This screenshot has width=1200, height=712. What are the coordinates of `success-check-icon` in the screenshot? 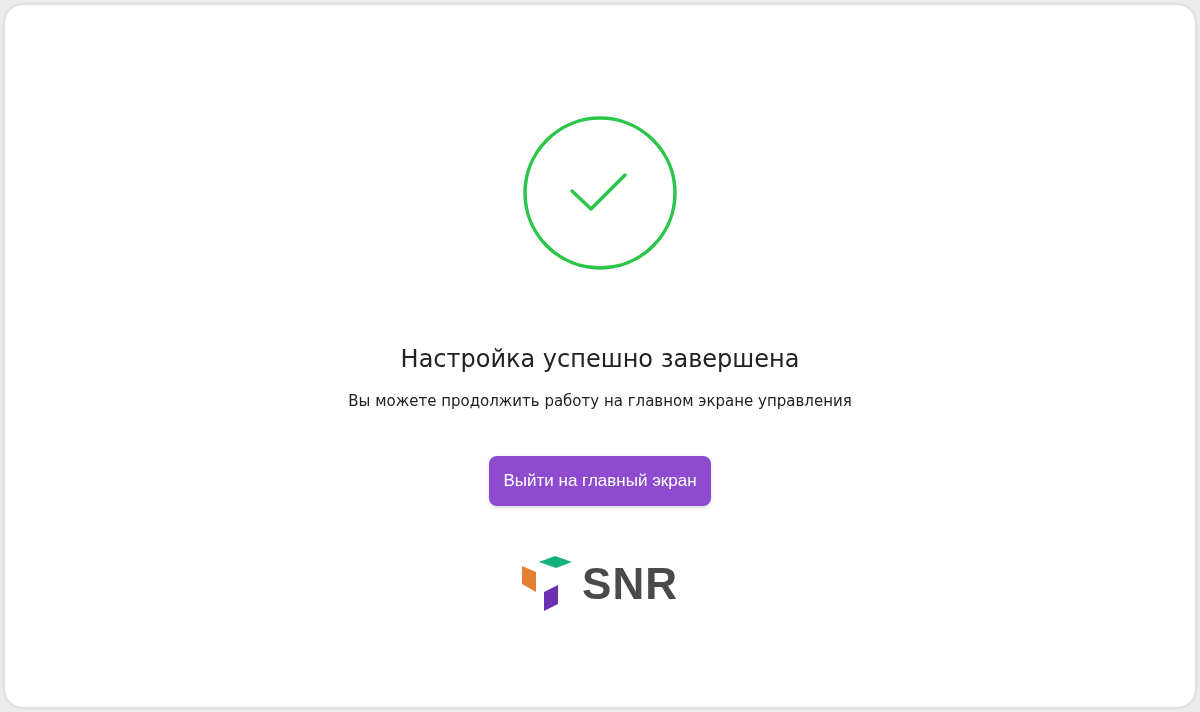 It's located at (600, 193).